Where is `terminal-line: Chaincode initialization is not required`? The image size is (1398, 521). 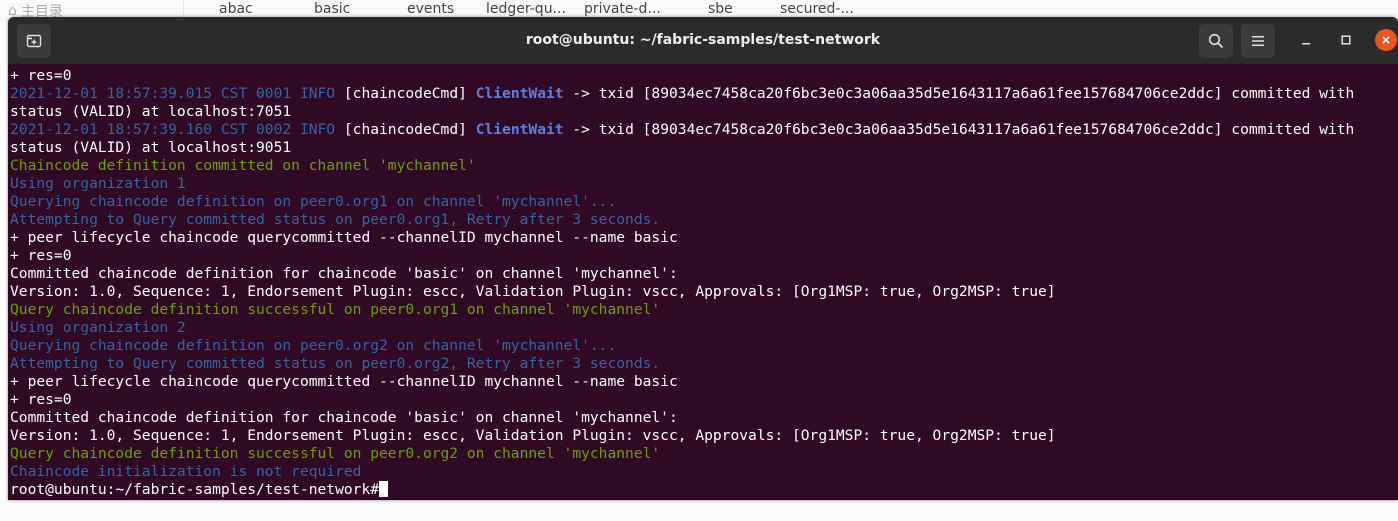
terminal-line: Chaincode initialization is not required is located at coordinates (703, 472).